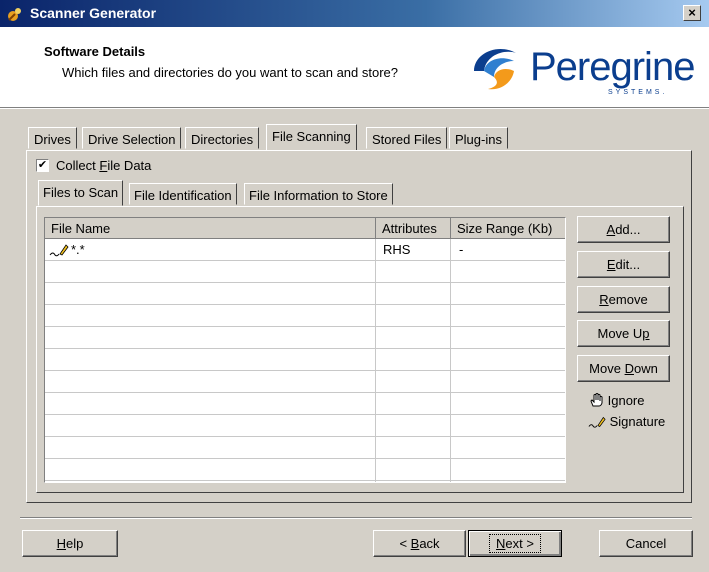 This screenshot has height=572, width=709. Describe the element at coordinates (405, 543) in the screenshot. I see `back-arrow: <` at that location.